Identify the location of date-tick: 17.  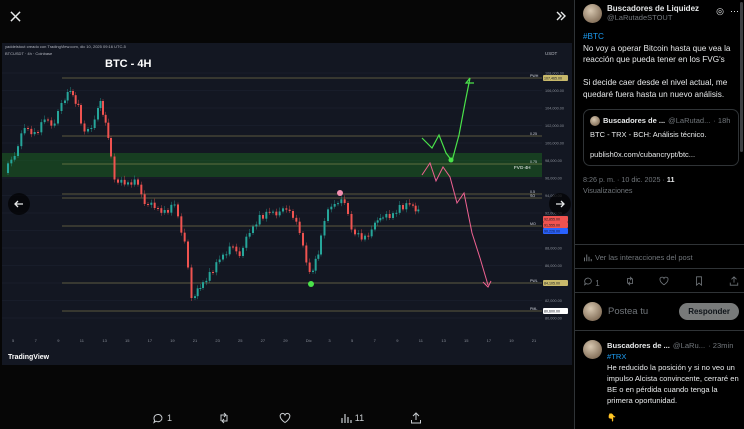
(489, 340).